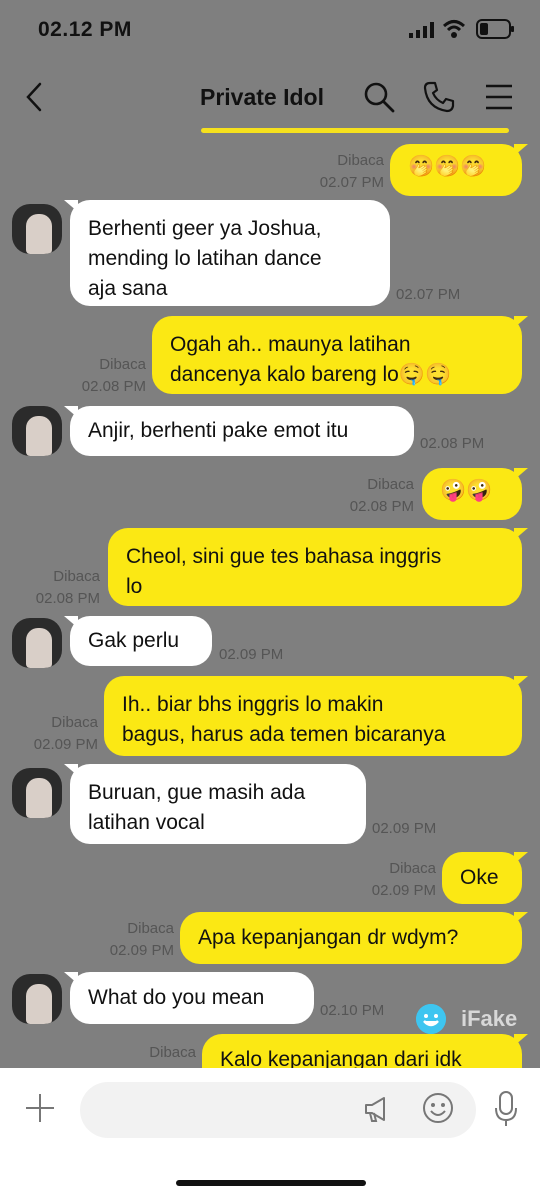 The image size is (540, 1200). What do you see at coordinates (35, 97) in the screenshot?
I see `back-chevron-icon` at bounding box center [35, 97].